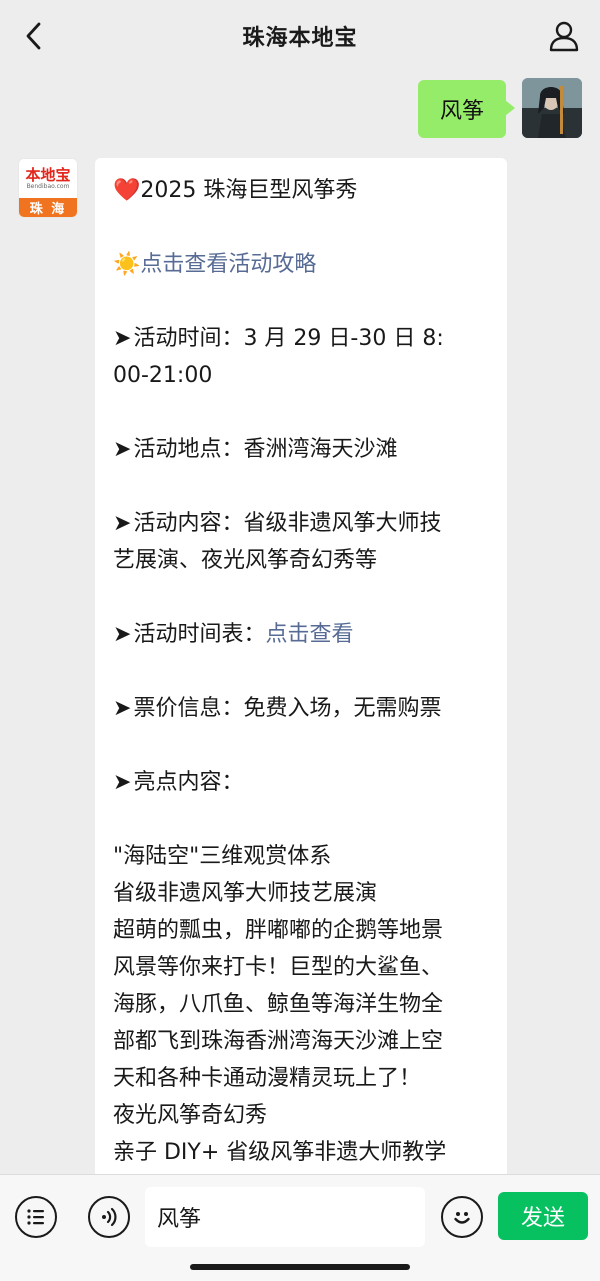 The image size is (600, 1281). I want to click on highlight-item: 亲子 DIY+ 省级风筝非遗大师教学, so click(280, 1152).